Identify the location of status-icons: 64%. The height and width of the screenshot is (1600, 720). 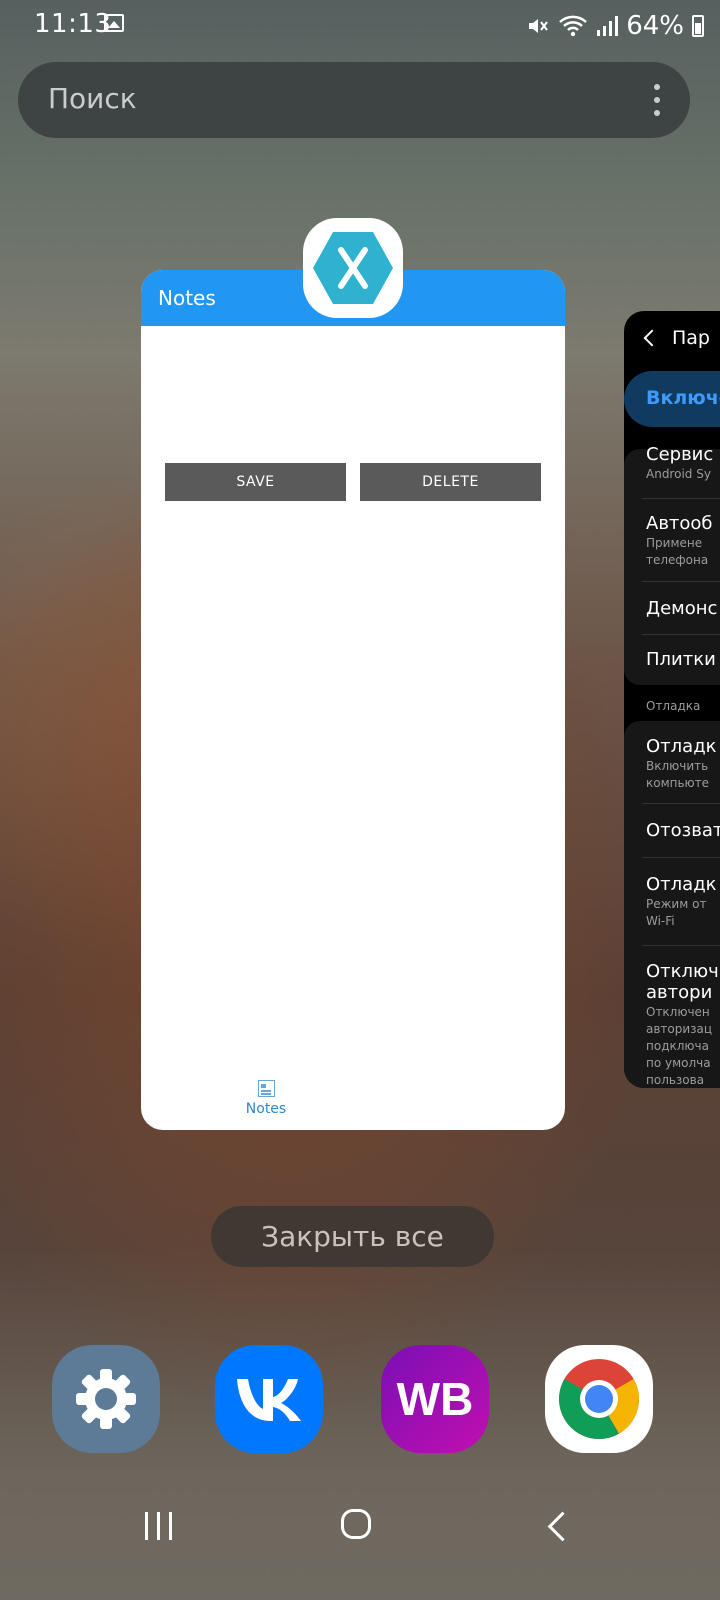
(615, 26).